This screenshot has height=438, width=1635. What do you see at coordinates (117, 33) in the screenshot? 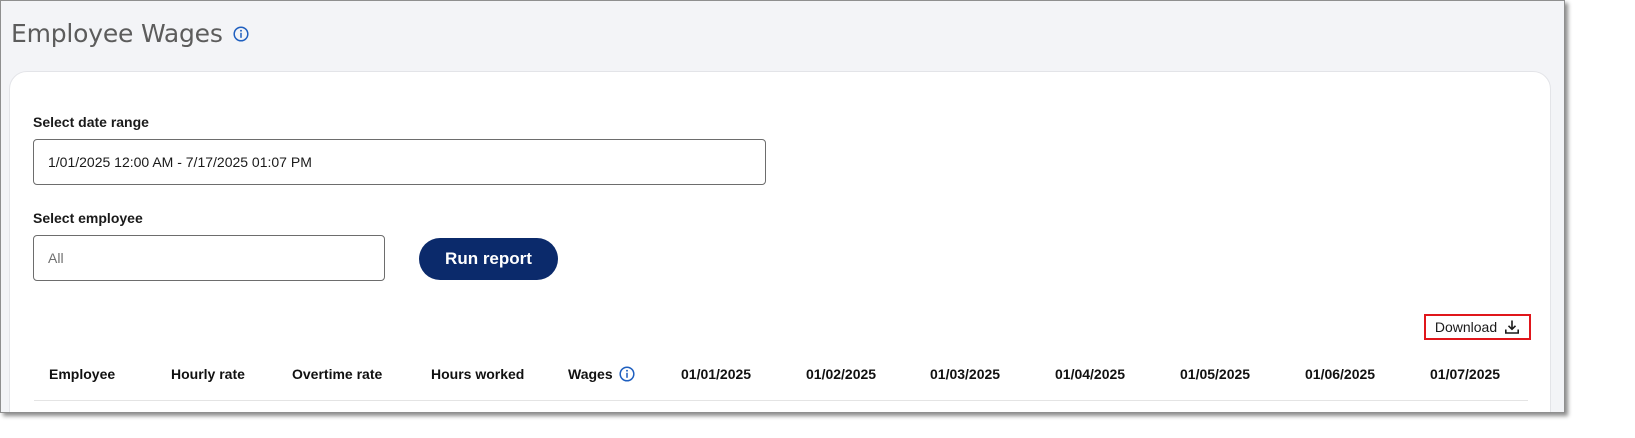
I see `page-title: Employee Wages` at bounding box center [117, 33].